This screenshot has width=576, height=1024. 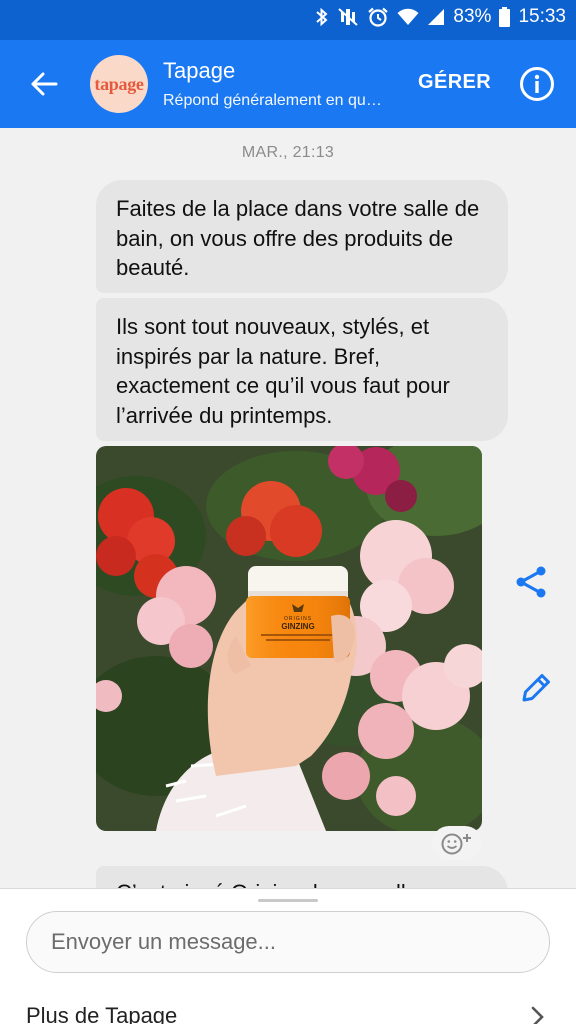 What do you see at coordinates (378, 17) in the screenshot?
I see `alarm-icon` at bounding box center [378, 17].